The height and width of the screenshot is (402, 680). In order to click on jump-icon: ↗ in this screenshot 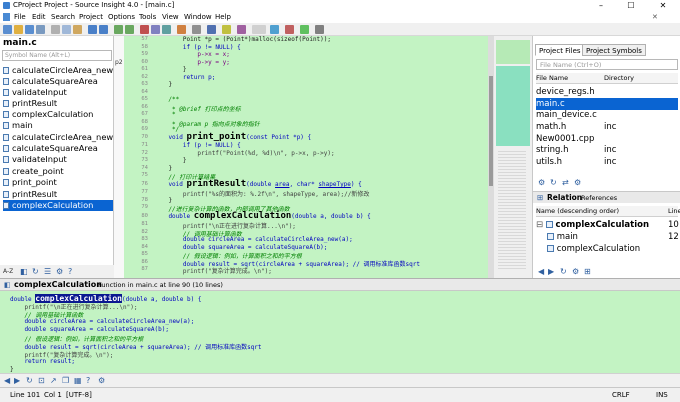, I will do `click(53, 381)`.